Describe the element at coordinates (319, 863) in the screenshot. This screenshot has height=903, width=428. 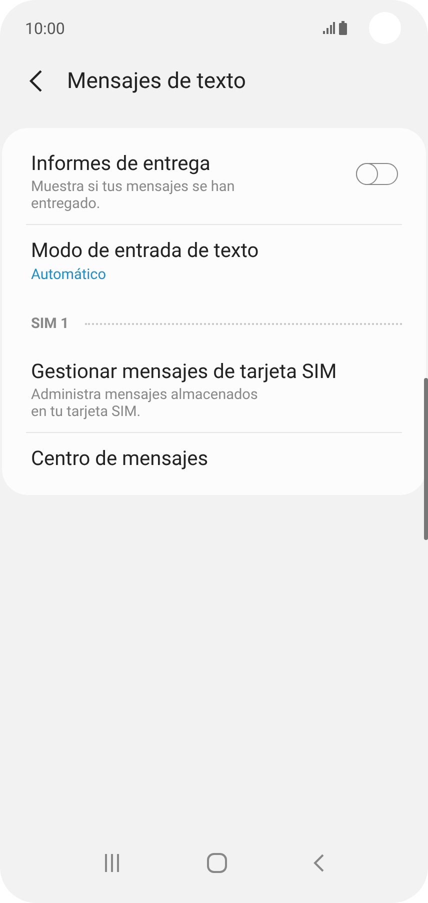
I see `back-nav-button` at that location.